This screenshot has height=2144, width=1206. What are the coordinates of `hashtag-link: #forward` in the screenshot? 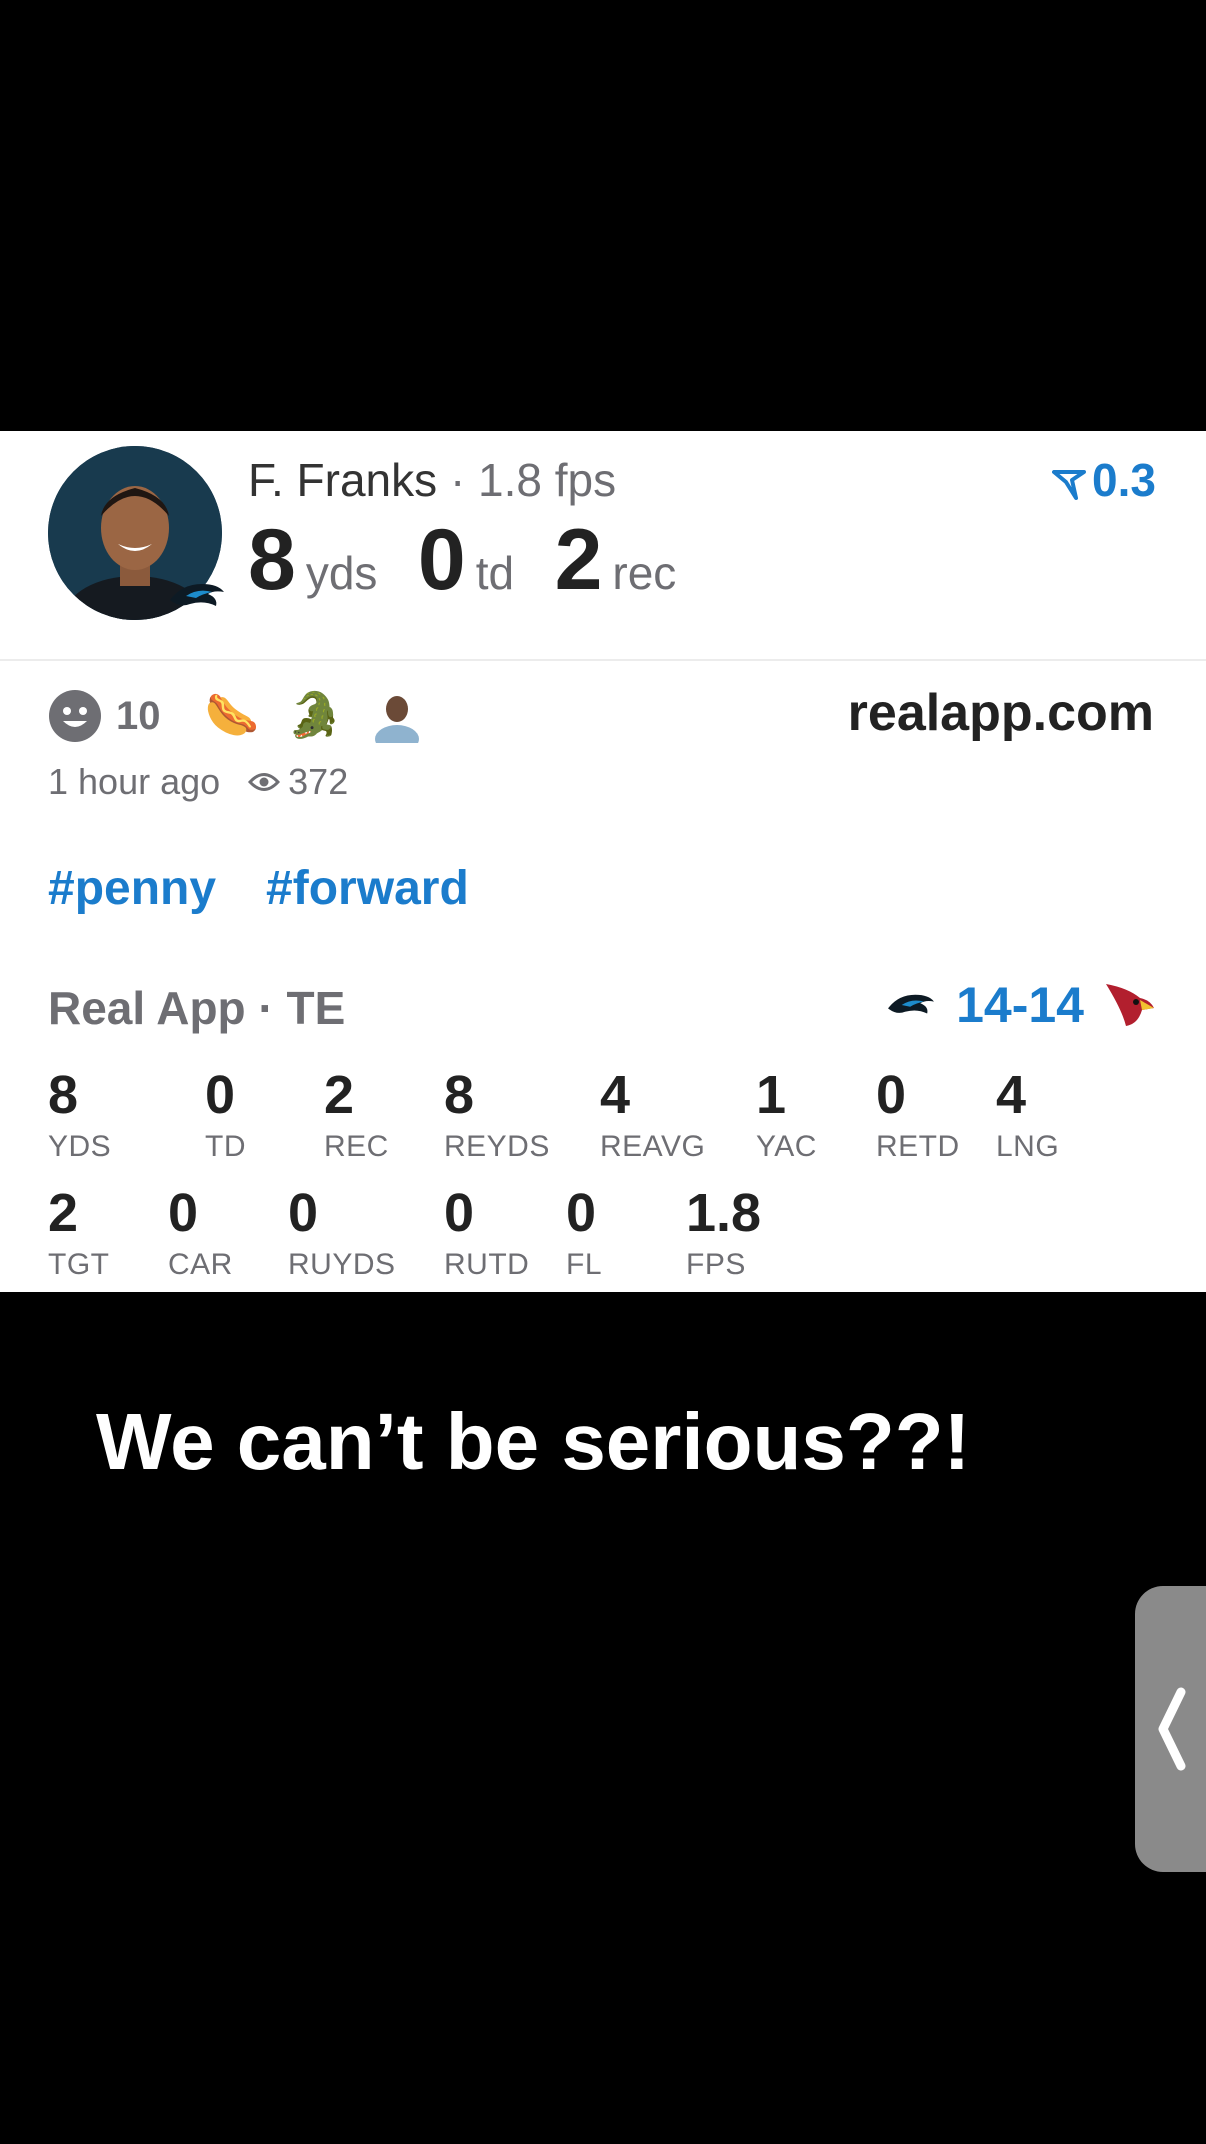 It's located at (367, 888).